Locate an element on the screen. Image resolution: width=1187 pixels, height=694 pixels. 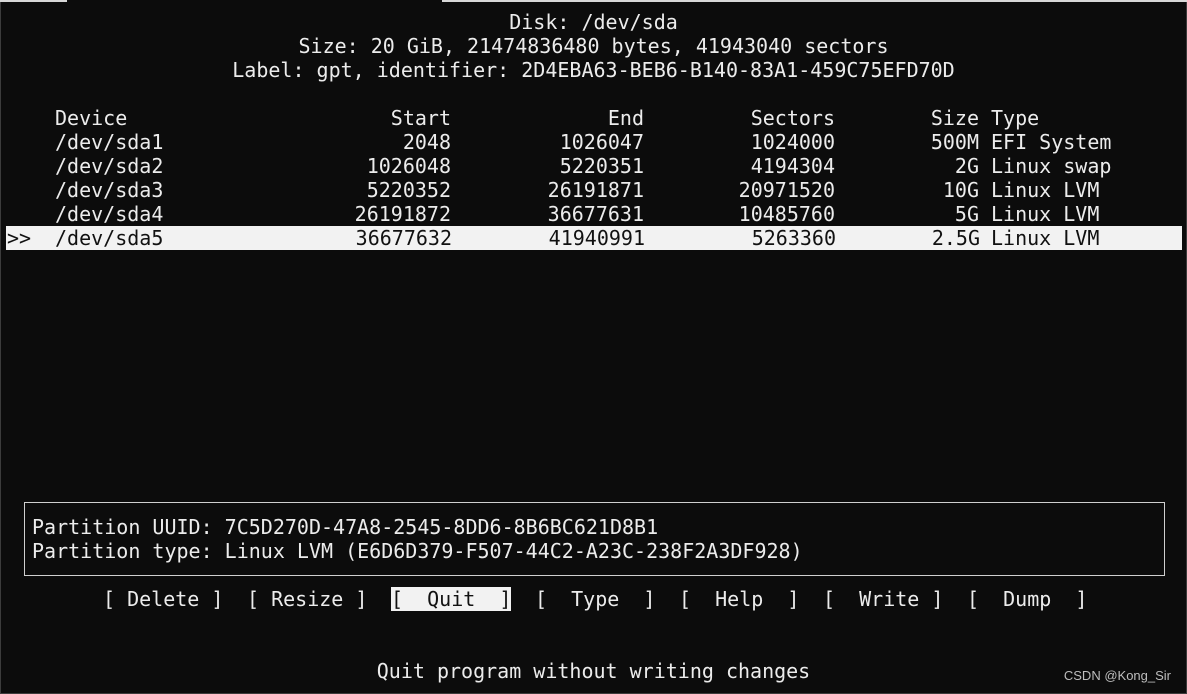
row-end: 26191871 is located at coordinates (595, 190).